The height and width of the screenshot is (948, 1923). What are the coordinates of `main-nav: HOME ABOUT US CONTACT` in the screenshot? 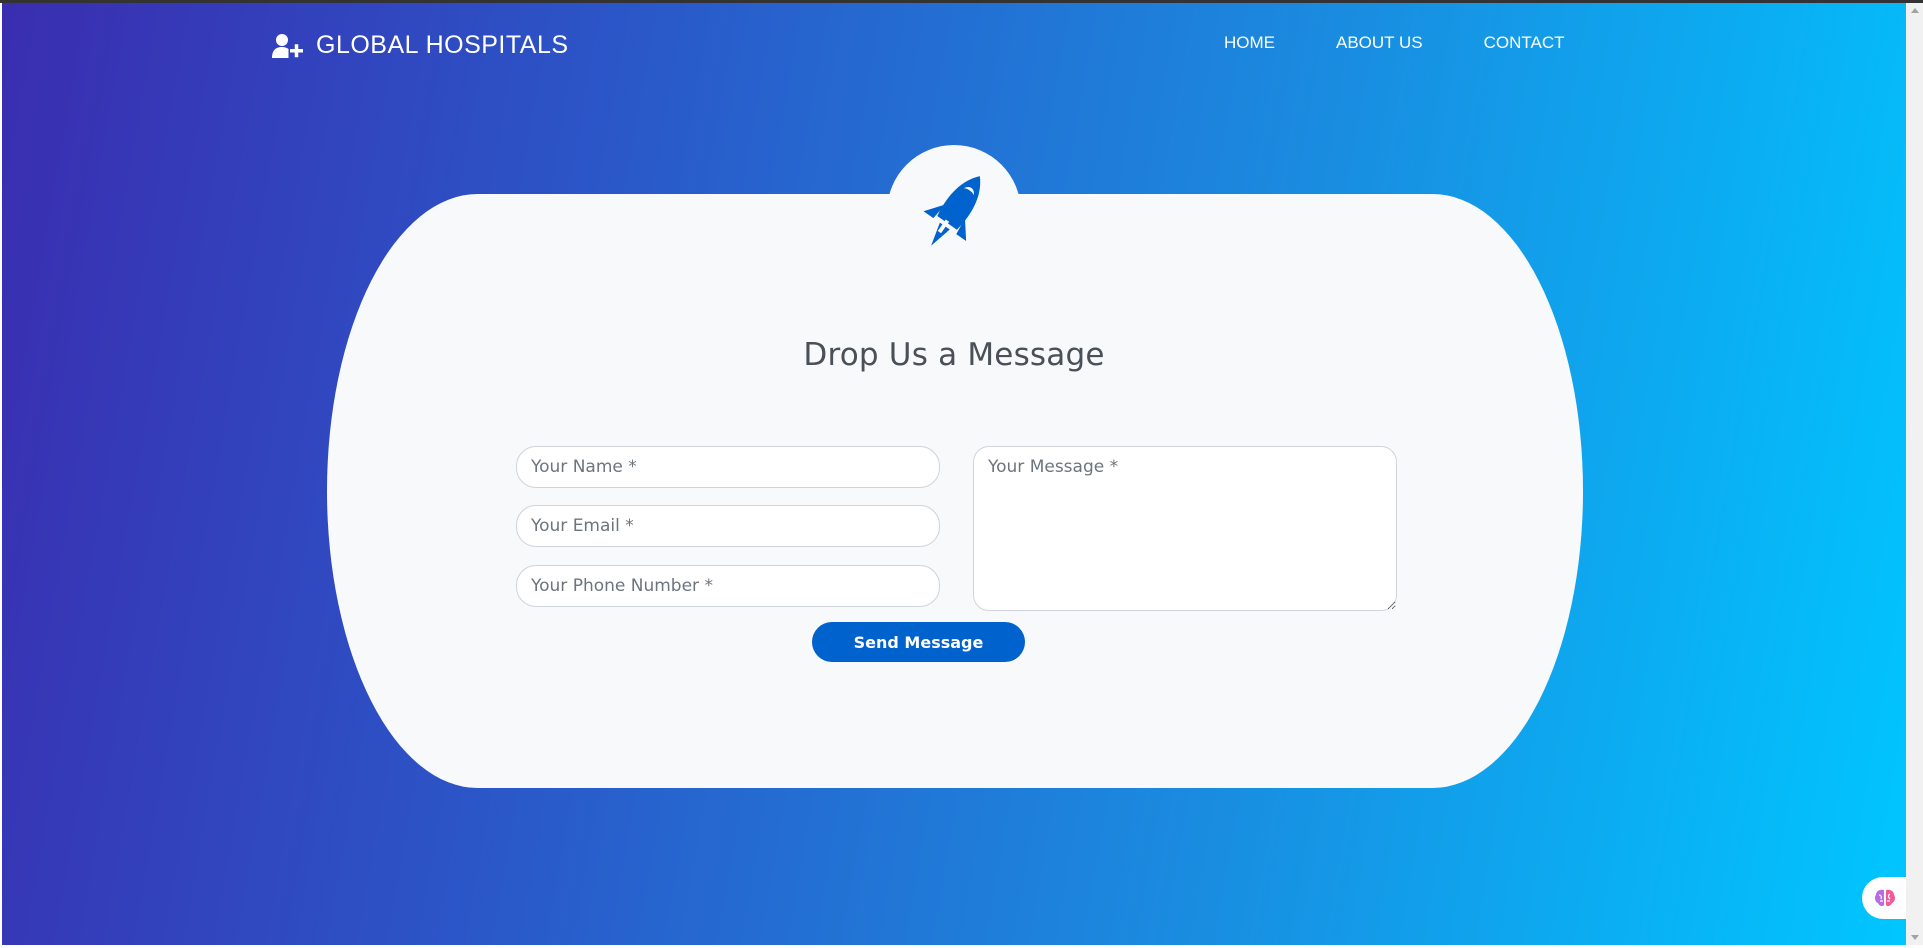 It's located at (1394, 43).